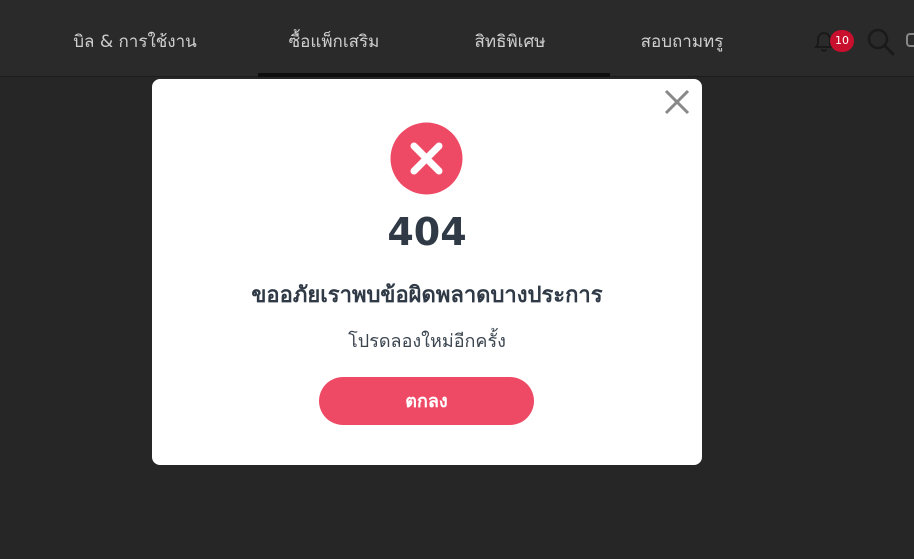 This screenshot has width=914, height=559. Describe the element at coordinates (427, 341) in the screenshot. I see `error-message: โปรดลองใหม่อีกครั้ง` at that location.